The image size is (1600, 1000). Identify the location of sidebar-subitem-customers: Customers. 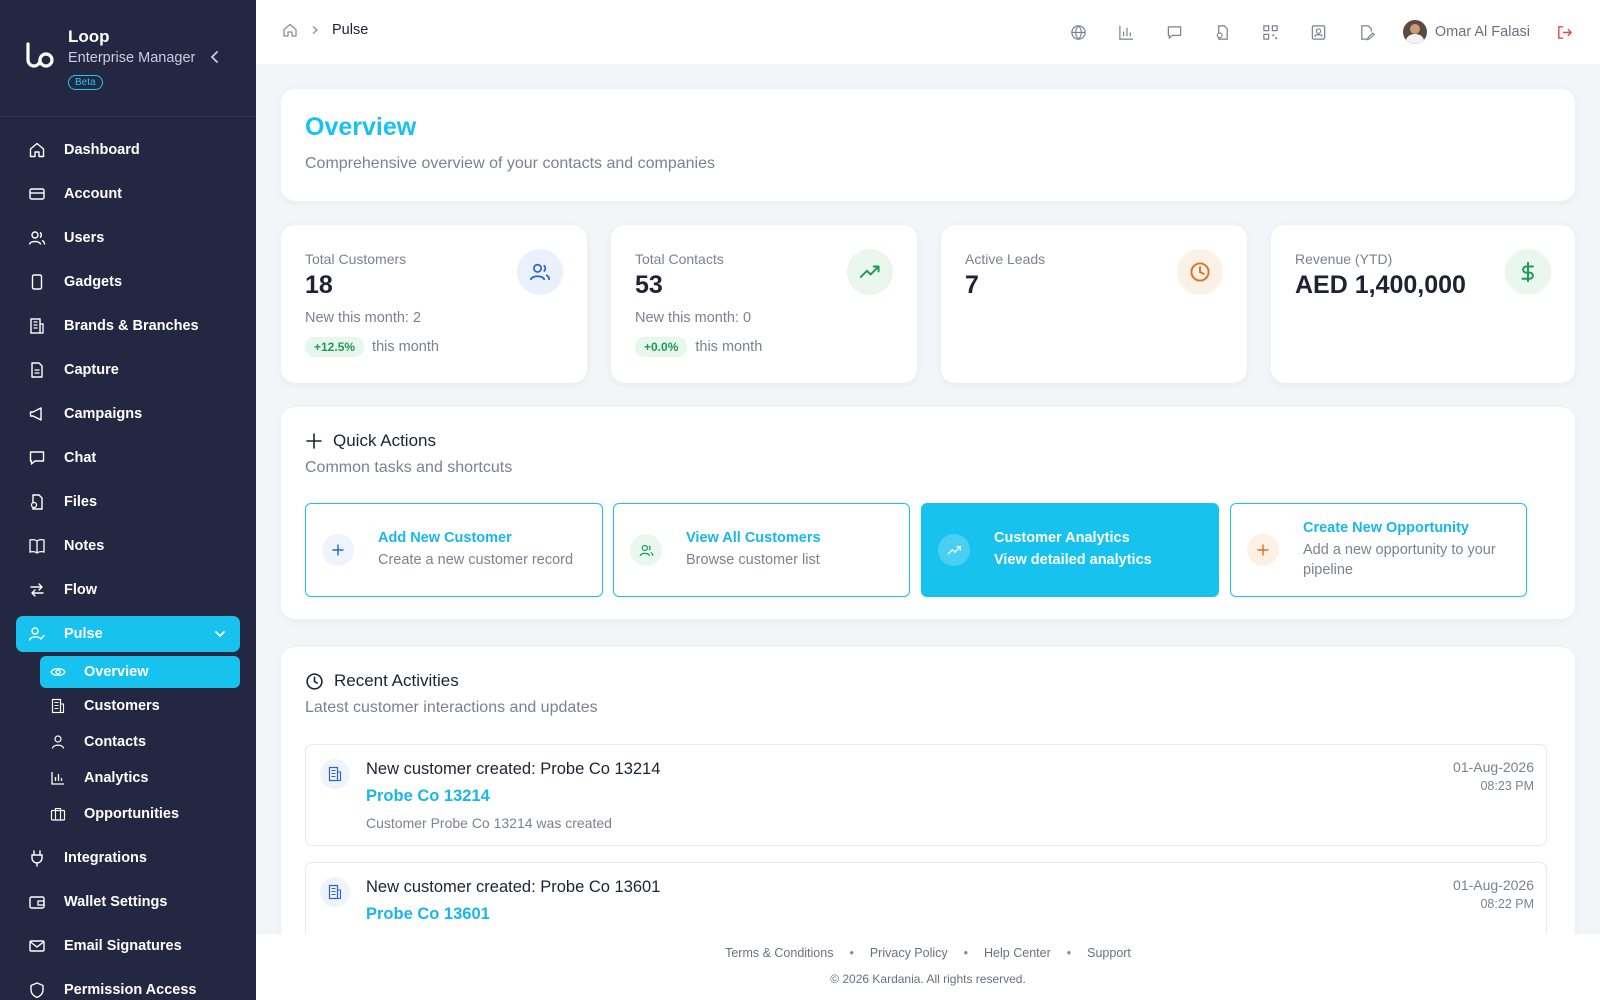
(128, 706).